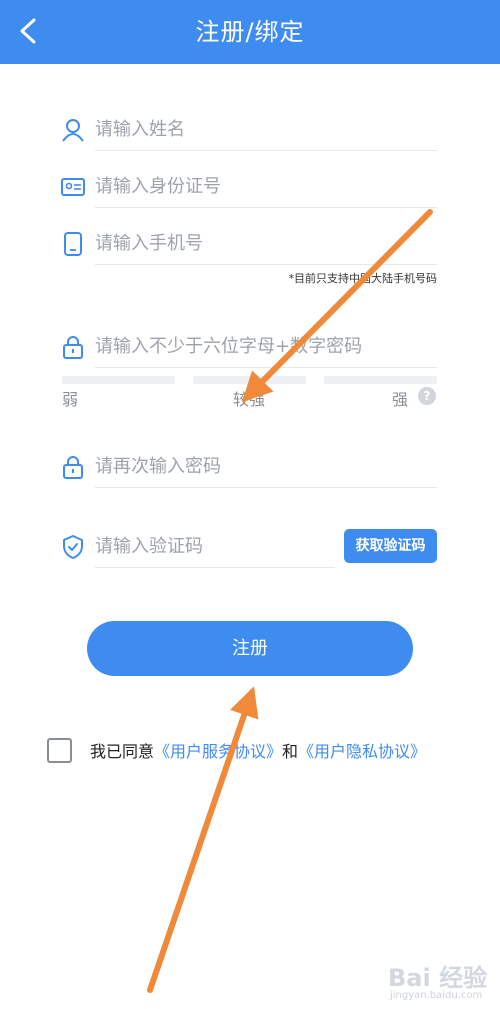  Describe the element at coordinates (73, 347) in the screenshot. I see `lock-icon` at that location.